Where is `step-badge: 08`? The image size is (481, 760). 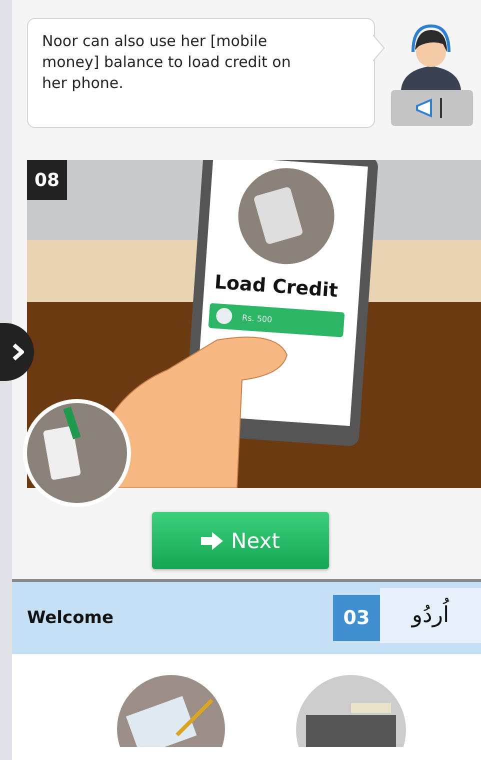 step-badge: 08 is located at coordinates (47, 180).